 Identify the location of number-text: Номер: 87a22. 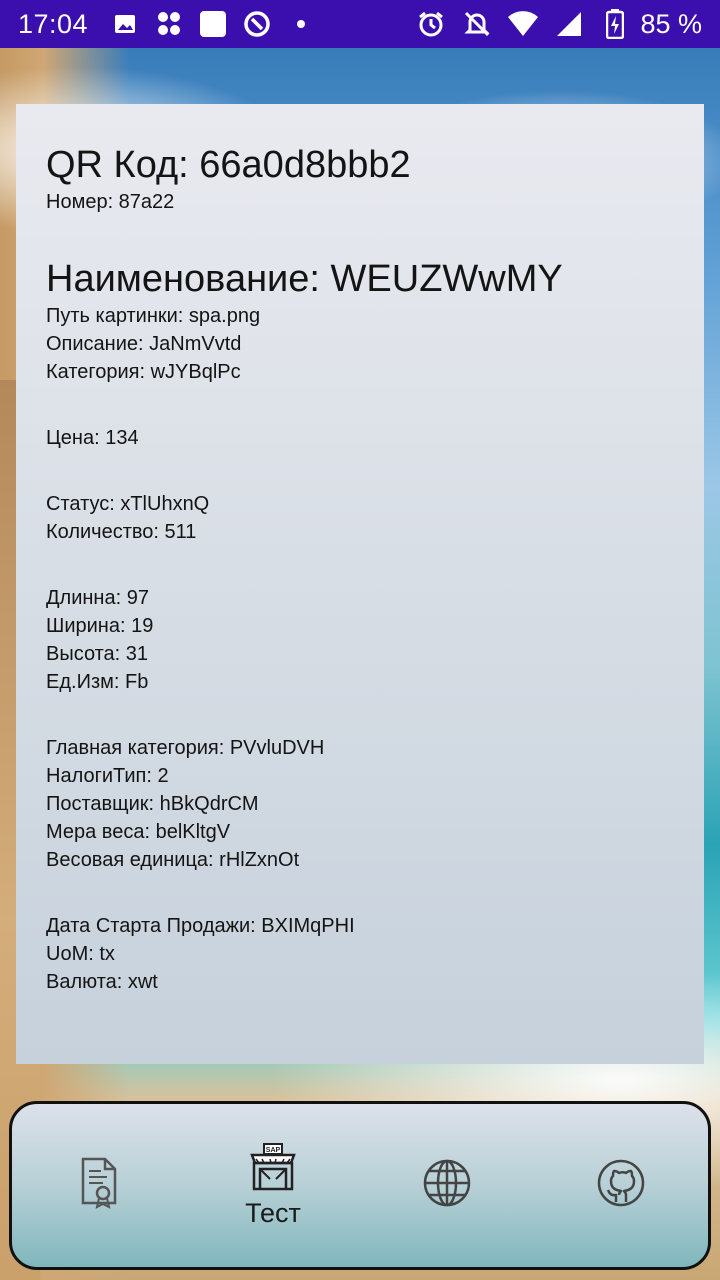
(110, 202).